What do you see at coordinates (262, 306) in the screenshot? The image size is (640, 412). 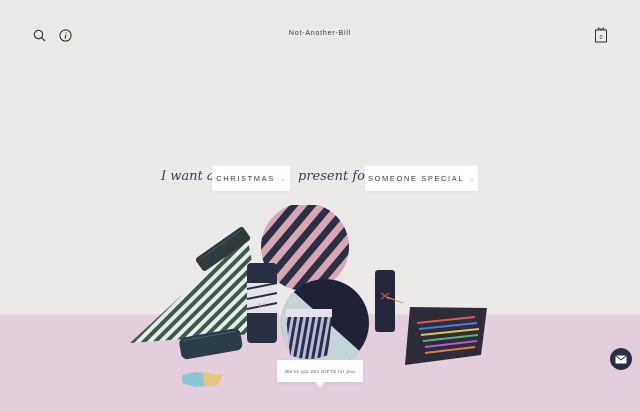 I see `svg-text: 5.0` at bounding box center [262, 306].